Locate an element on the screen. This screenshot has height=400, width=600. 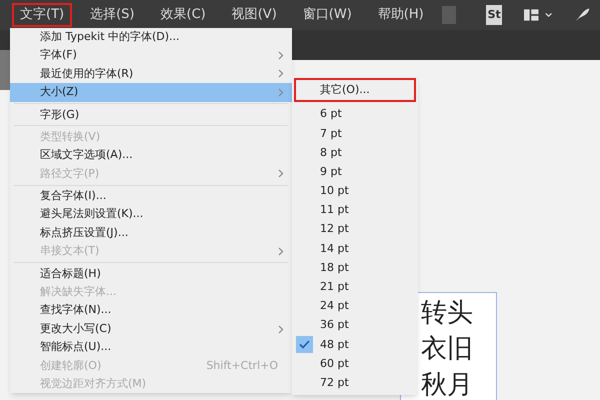
menu-item: 24 pt is located at coordinates (355, 306).